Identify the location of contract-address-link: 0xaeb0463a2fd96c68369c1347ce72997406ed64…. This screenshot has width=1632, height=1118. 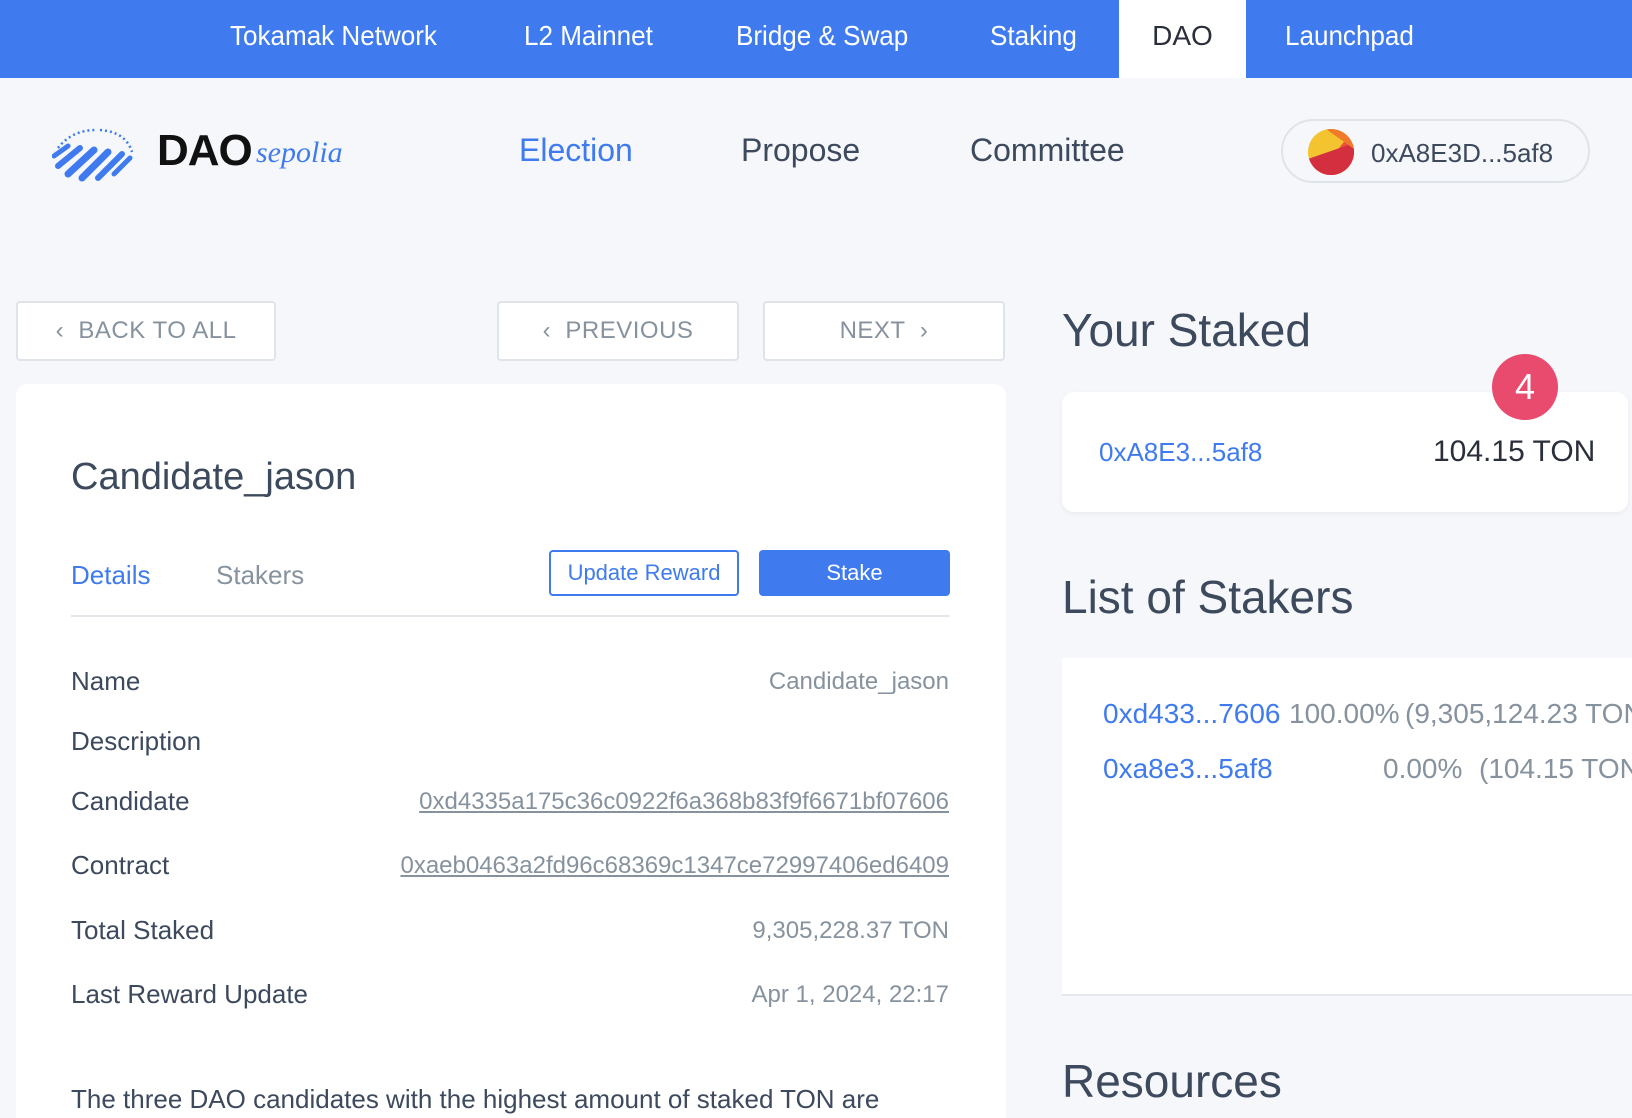
(674, 866).